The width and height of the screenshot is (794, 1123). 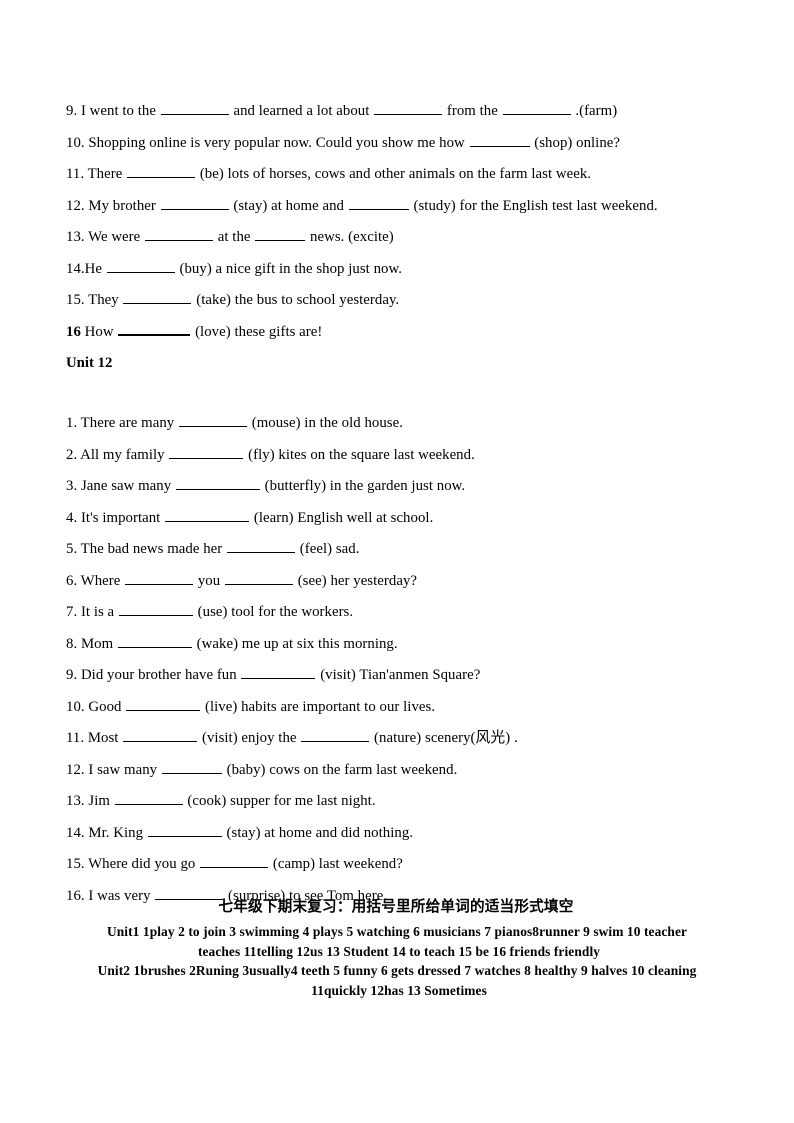 I want to click on exercise-text: at the, so click(x=234, y=237).